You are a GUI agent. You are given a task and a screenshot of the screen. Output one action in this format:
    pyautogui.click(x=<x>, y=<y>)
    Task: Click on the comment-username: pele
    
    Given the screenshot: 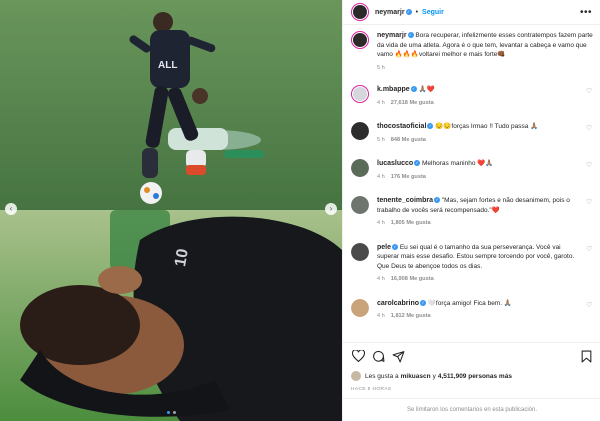 What is the action you would take?
    pyautogui.click(x=384, y=247)
    